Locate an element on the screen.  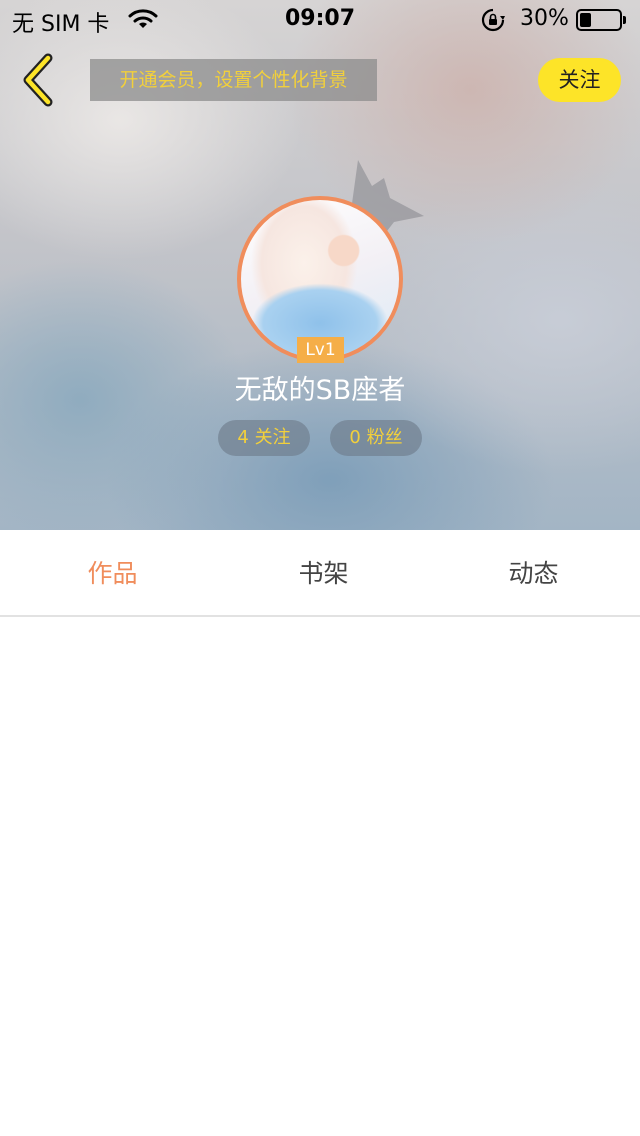
tab-works: 作品 is located at coordinates (112, 573).